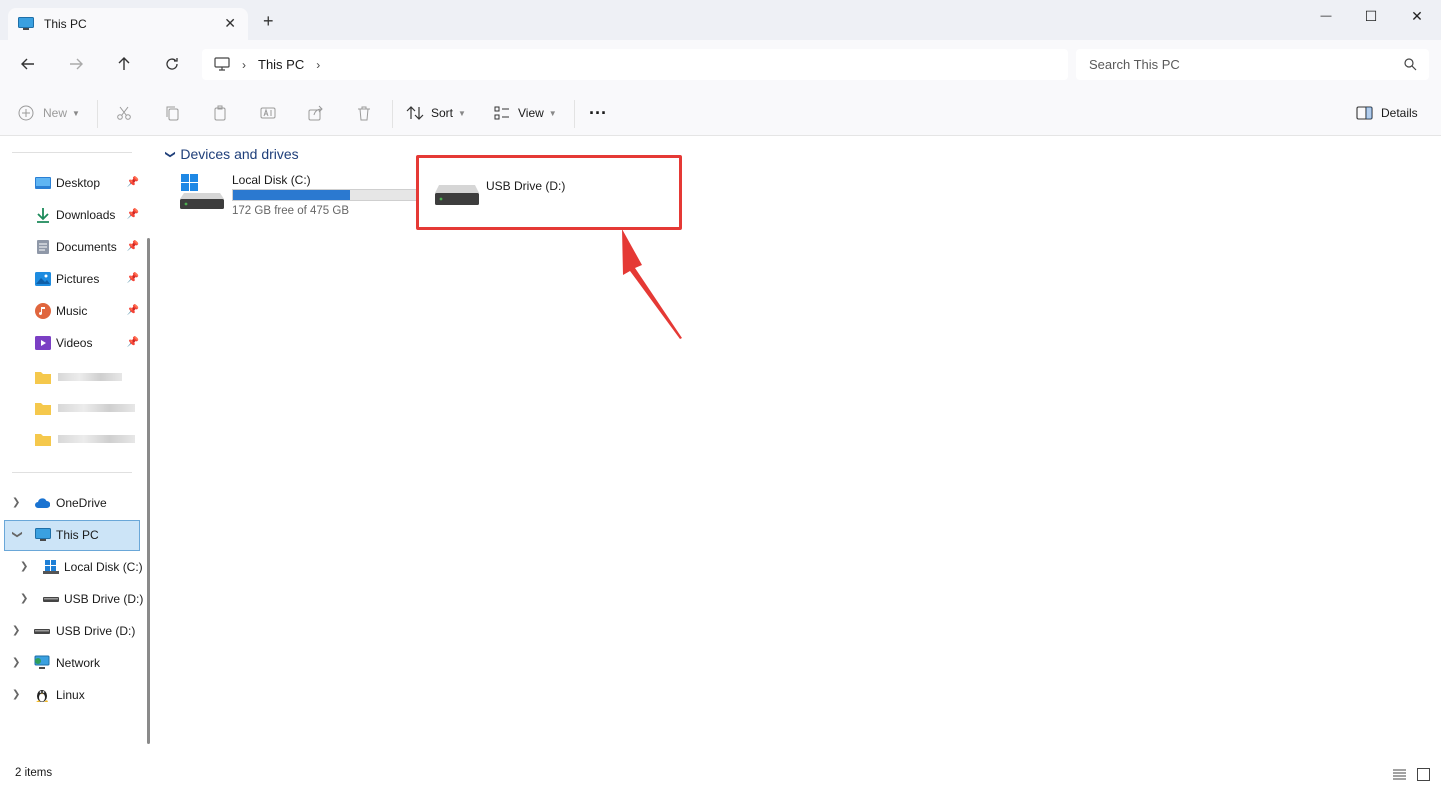  What do you see at coordinates (77, 535) in the screenshot?
I see `sidebar-item-label: This PC` at bounding box center [77, 535].